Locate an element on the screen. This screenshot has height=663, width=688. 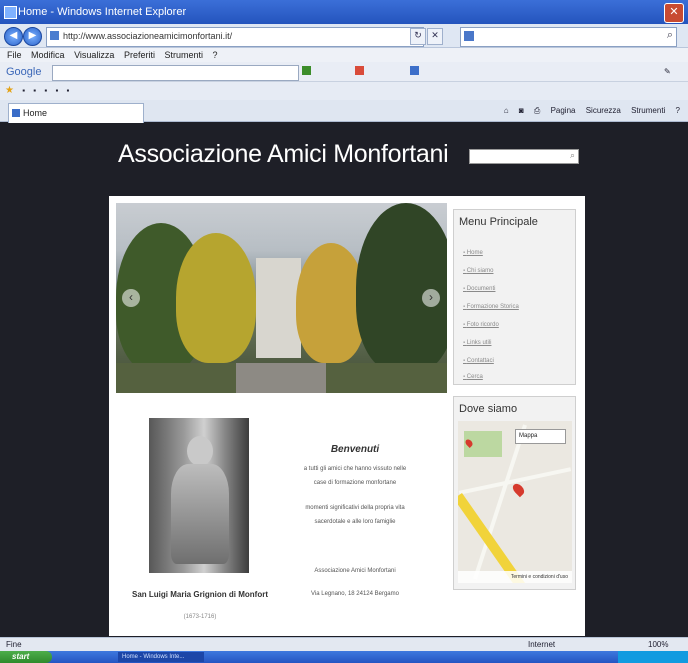
start-button: start is located at coordinates (26, 657).